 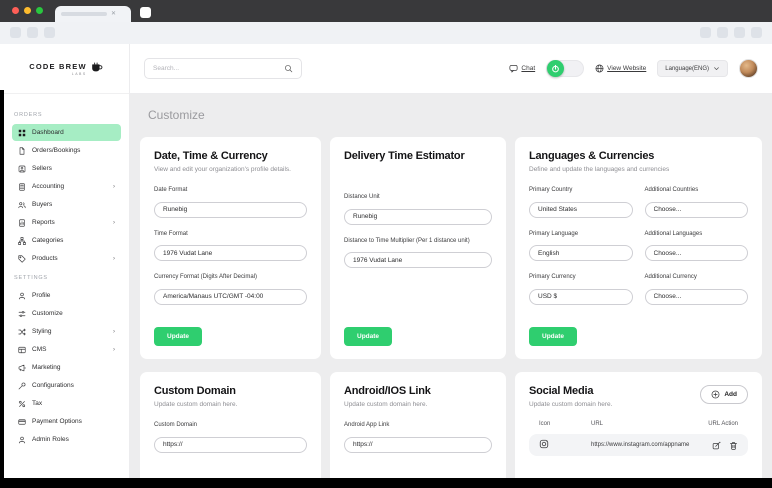 What do you see at coordinates (687, 68) in the screenshot?
I see `language-label: Language(ENG)` at bounding box center [687, 68].